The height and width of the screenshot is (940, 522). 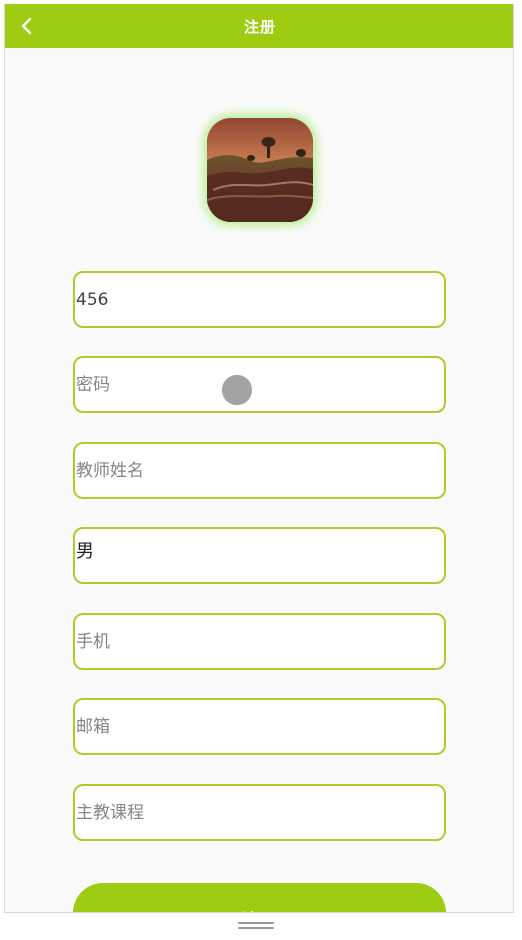 What do you see at coordinates (85, 551) in the screenshot?
I see `gender-selected-value: 男` at bounding box center [85, 551].